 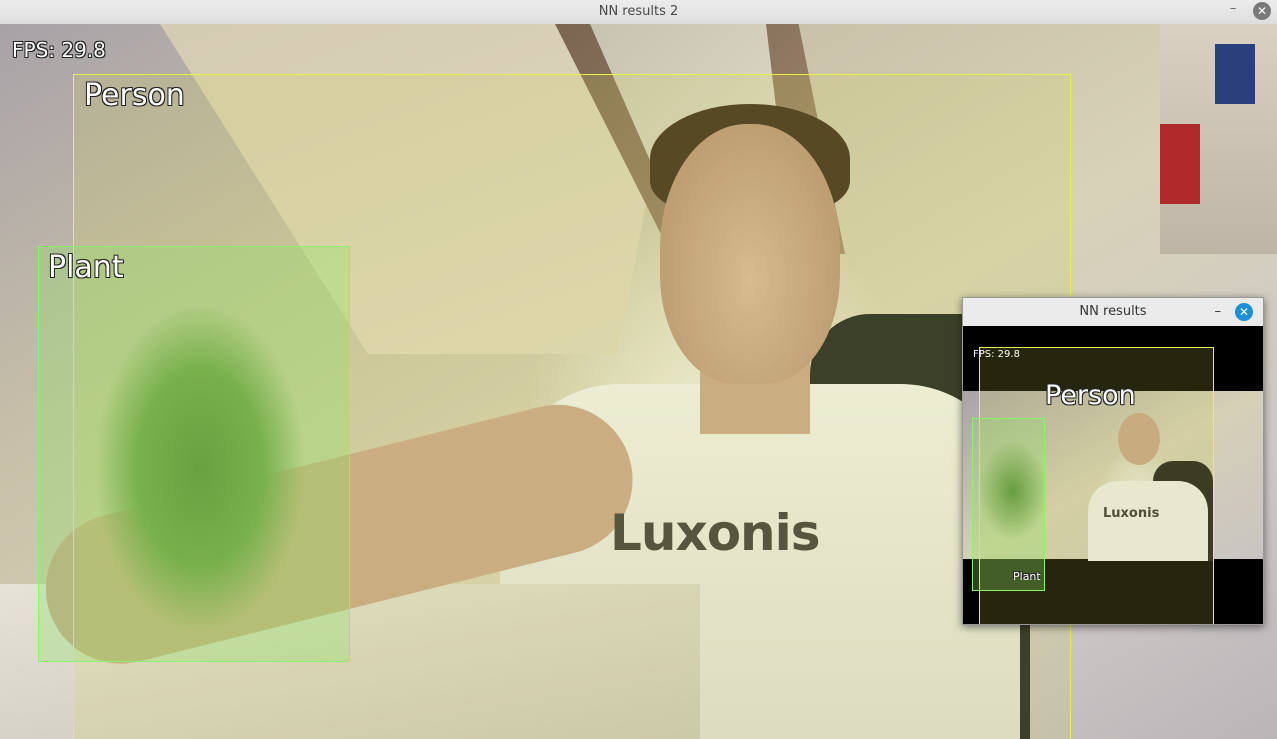 What do you see at coordinates (1113, 475) in the screenshot?
I see `mini-video-frame: Luxonis FPS: 29.8 Person Plant` at bounding box center [1113, 475].